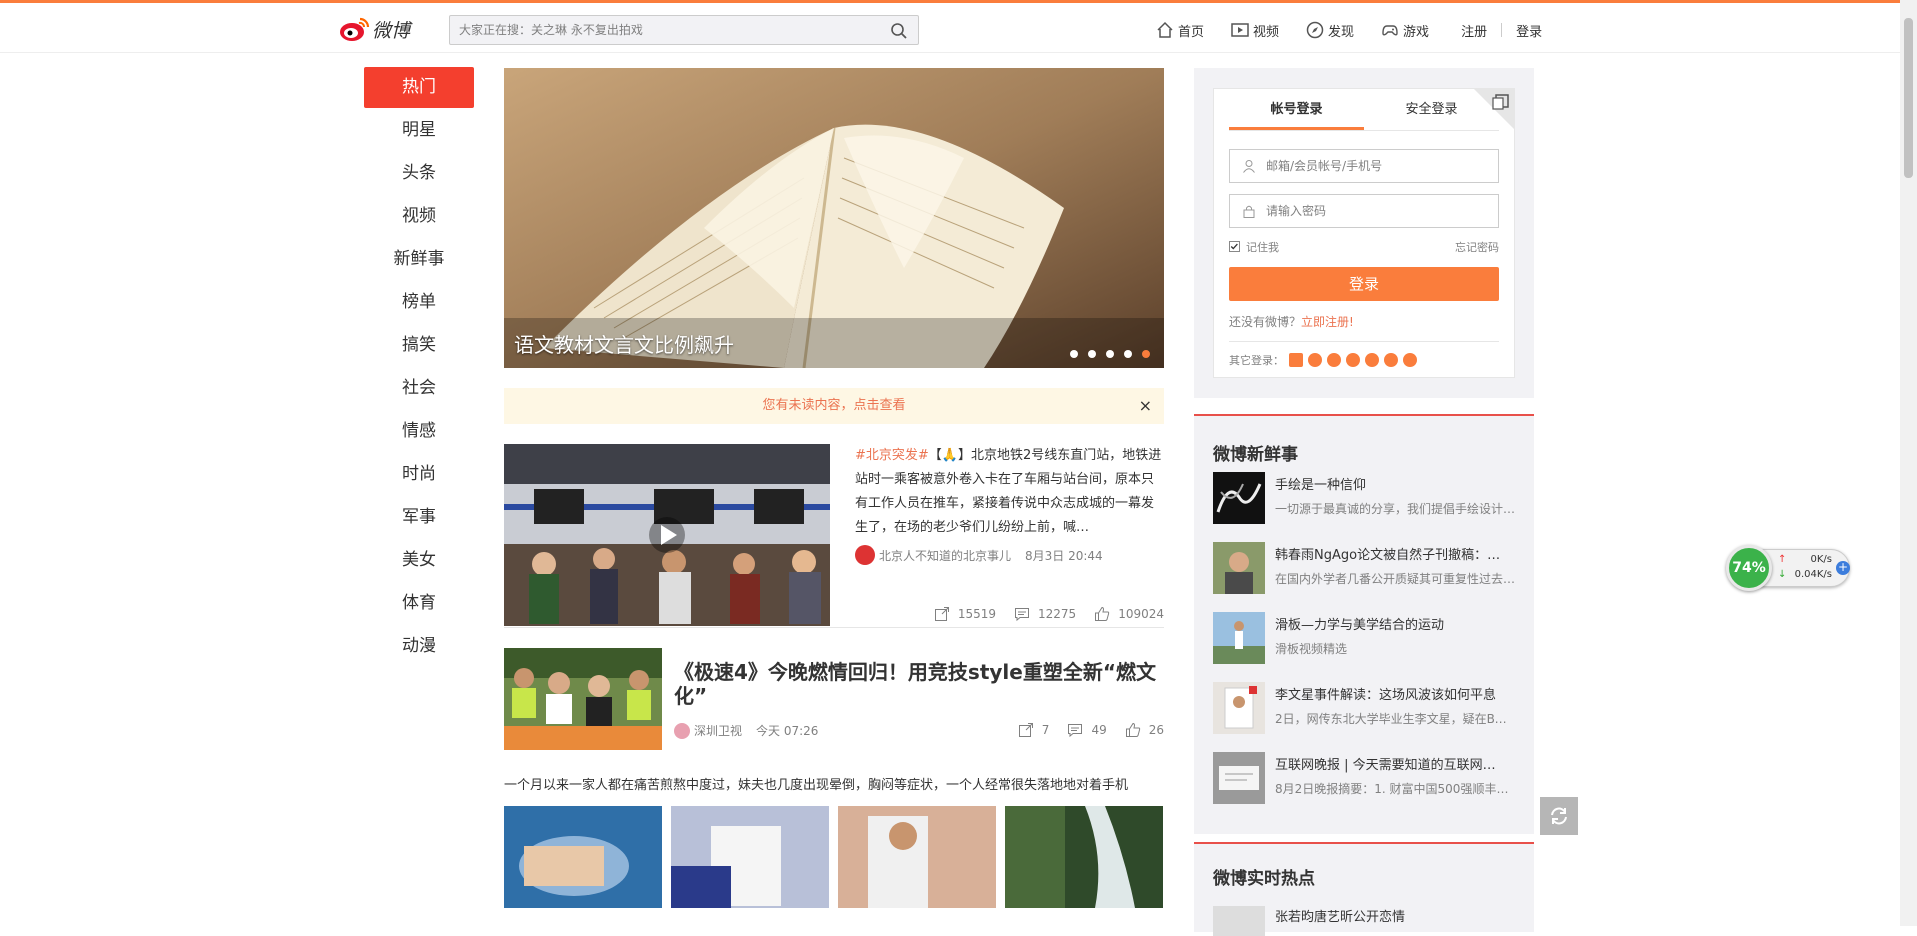  What do you see at coordinates (1908, 98) in the screenshot?
I see `scrollbar-thumb` at bounding box center [1908, 98].